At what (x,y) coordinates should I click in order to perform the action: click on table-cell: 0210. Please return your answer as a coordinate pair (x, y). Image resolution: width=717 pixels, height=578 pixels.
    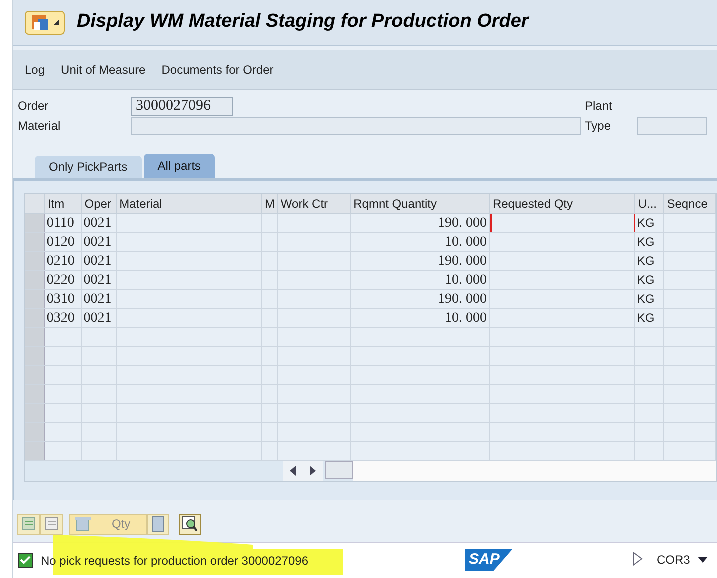
    Looking at the image, I should click on (63, 261).